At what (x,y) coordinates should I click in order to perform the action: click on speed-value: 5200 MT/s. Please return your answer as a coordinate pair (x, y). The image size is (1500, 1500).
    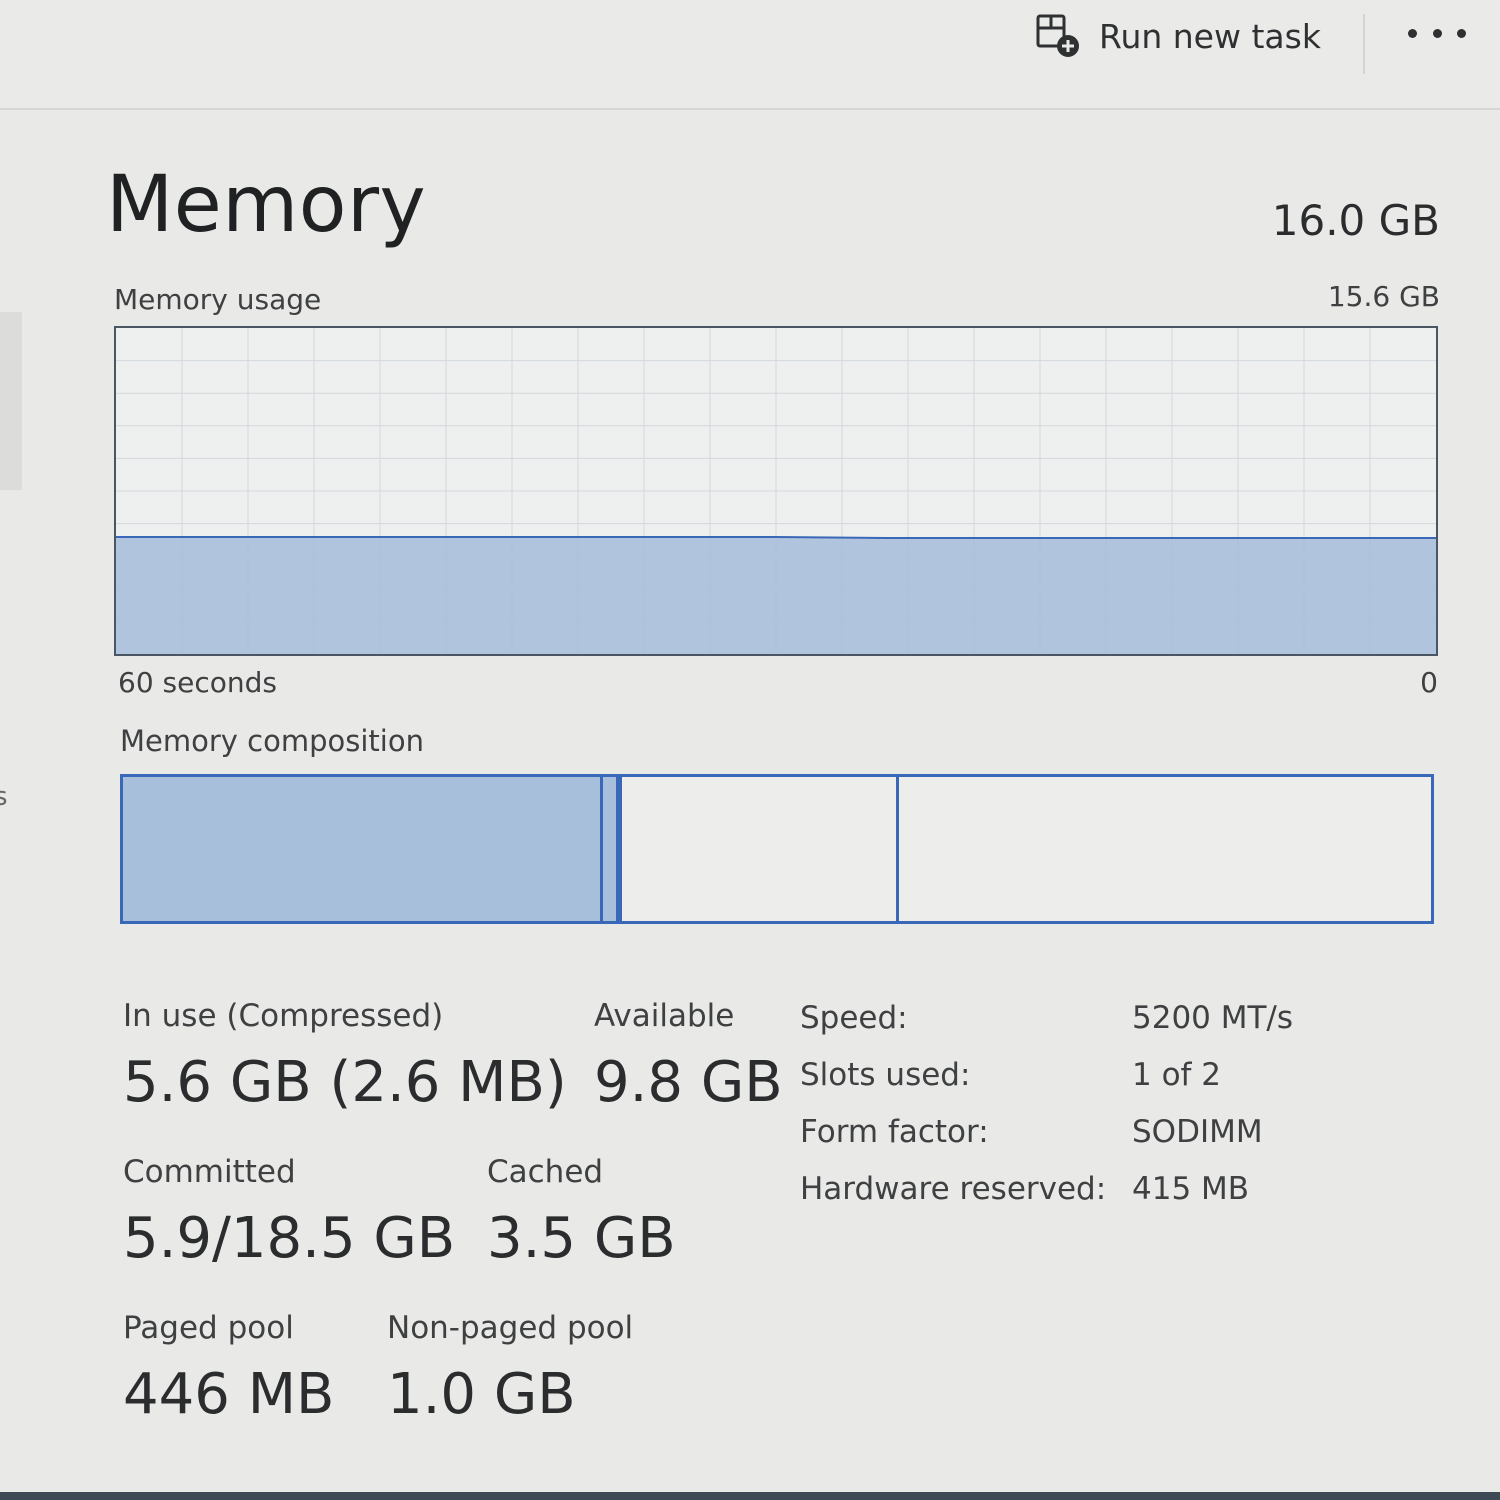
    Looking at the image, I should click on (1213, 1018).